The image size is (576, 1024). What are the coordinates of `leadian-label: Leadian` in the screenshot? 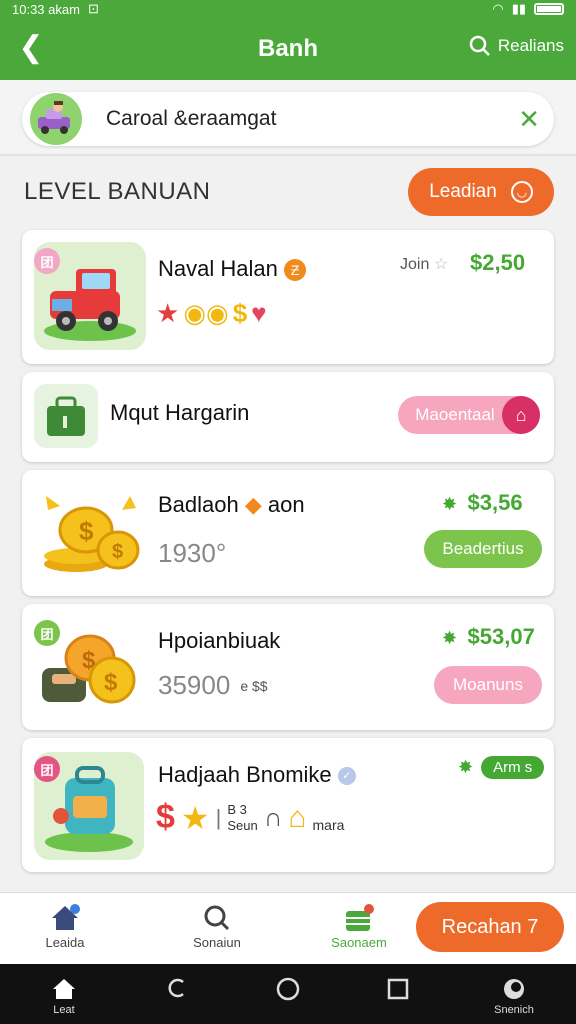 It's located at (463, 191).